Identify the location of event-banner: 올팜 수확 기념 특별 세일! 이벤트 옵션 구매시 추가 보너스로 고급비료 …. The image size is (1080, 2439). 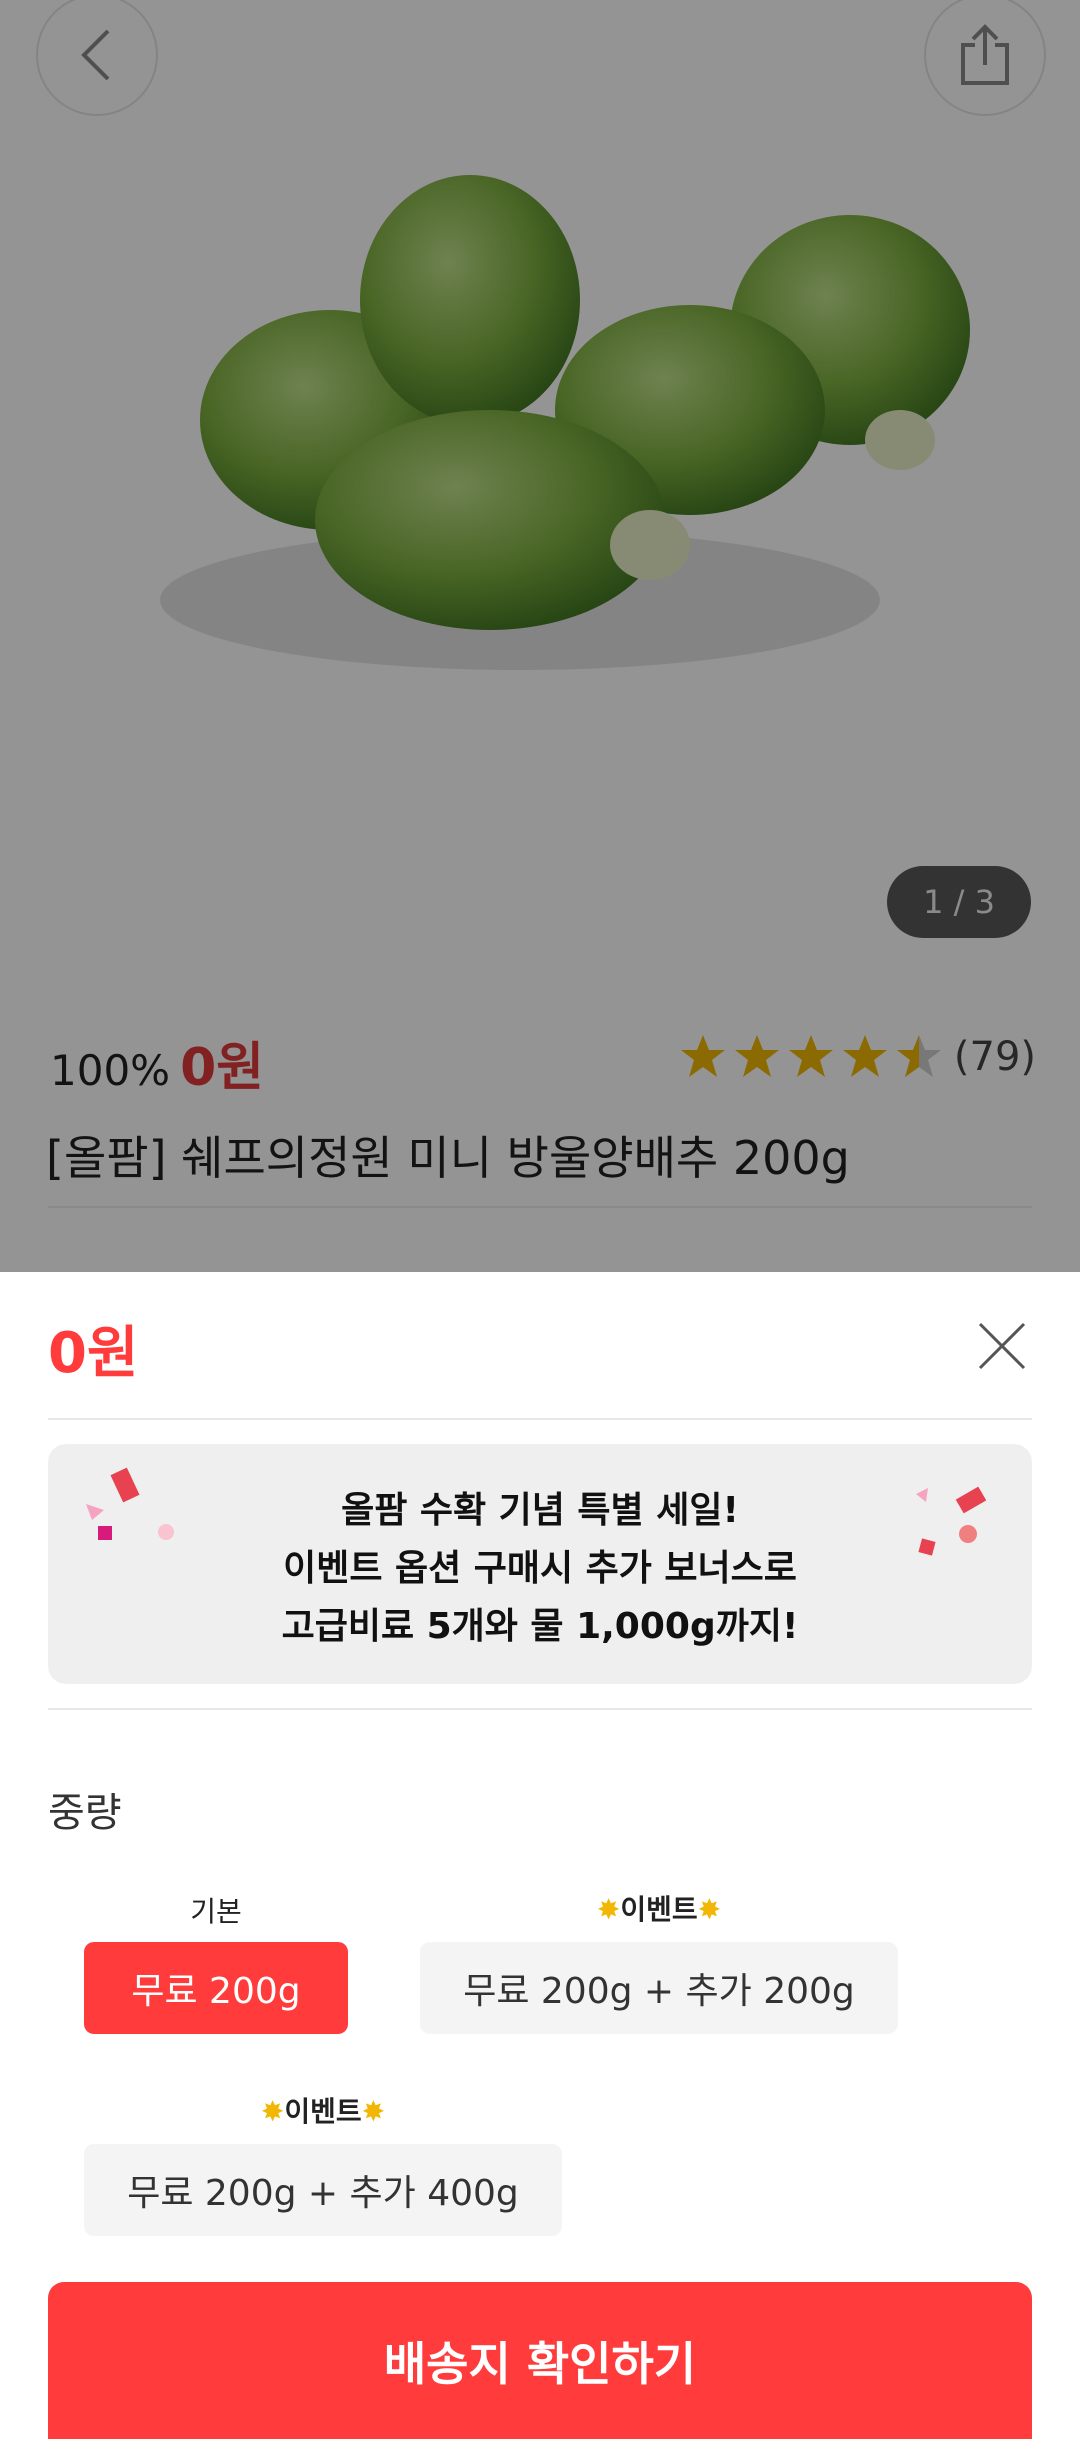
(540, 1564).